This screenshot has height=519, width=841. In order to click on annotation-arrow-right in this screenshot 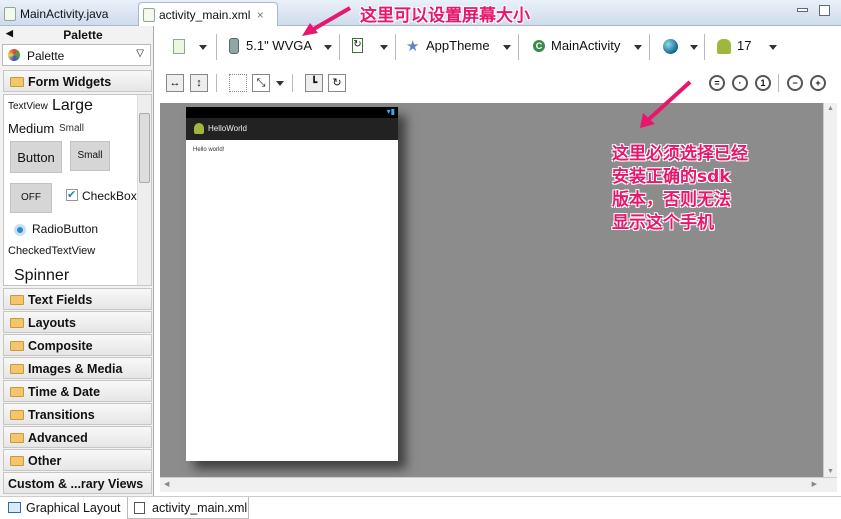, I will do `click(669, 101)`.